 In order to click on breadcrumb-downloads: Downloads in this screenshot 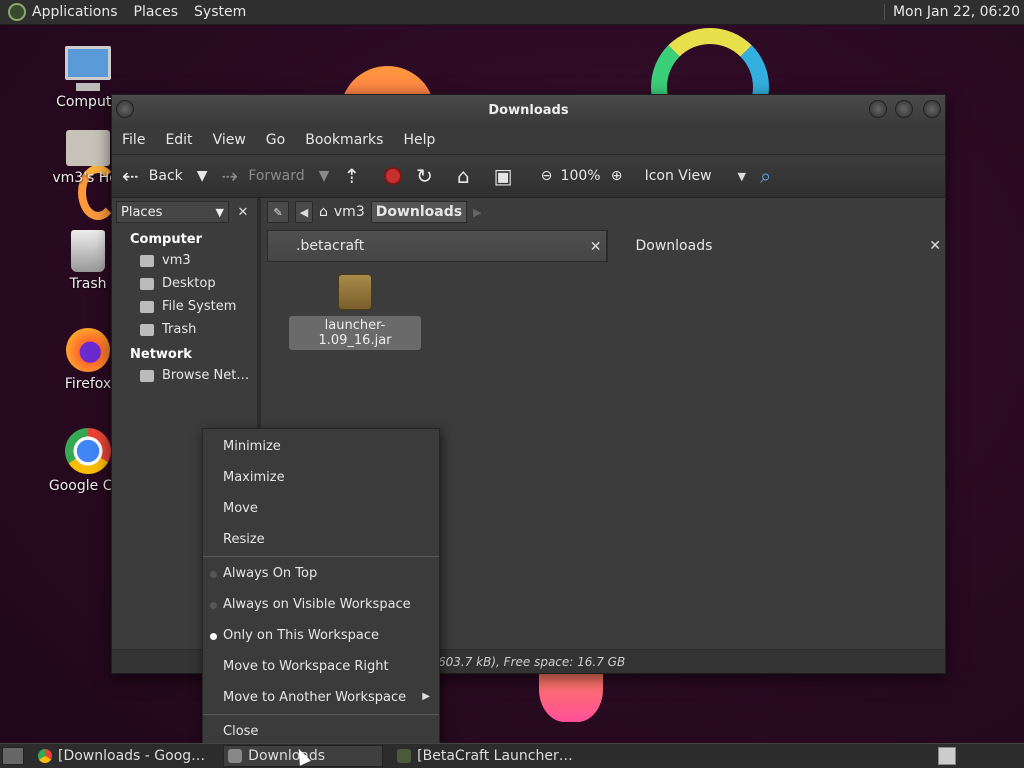, I will do `click(419, 212)`.